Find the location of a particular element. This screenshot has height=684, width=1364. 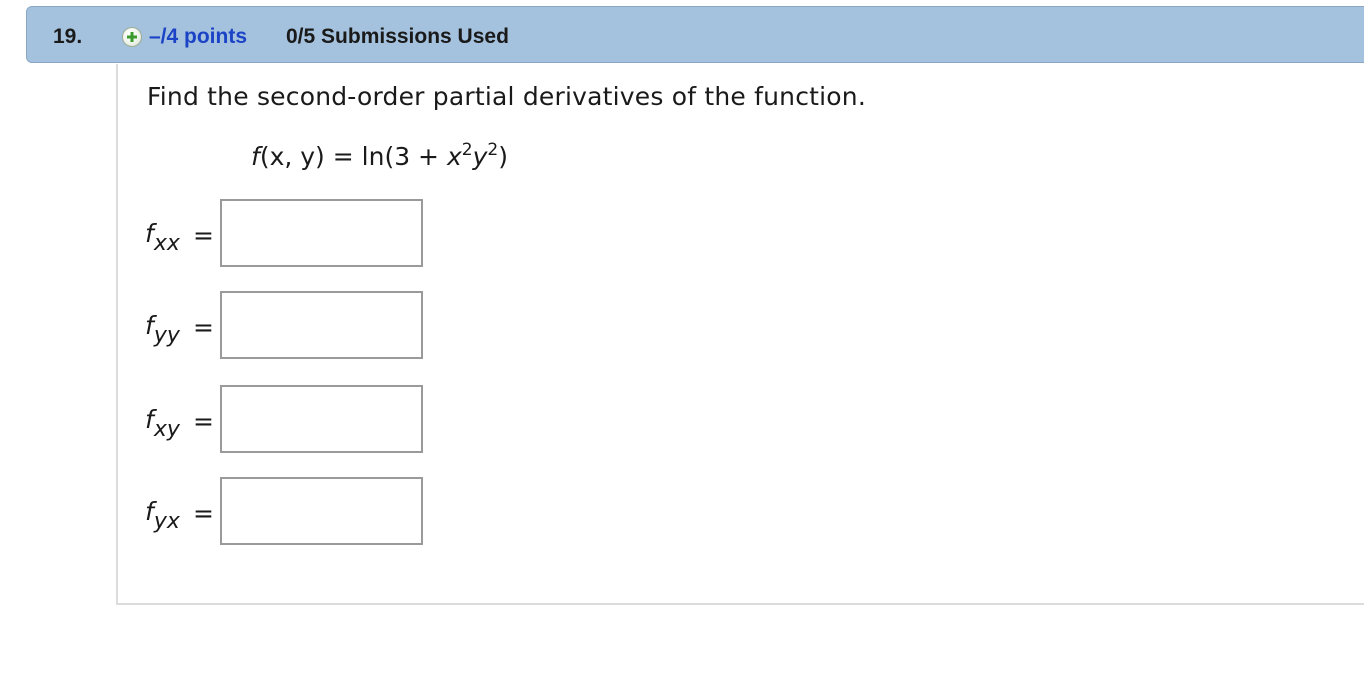

plus-circle-icon is located at coordinates (132, 37).